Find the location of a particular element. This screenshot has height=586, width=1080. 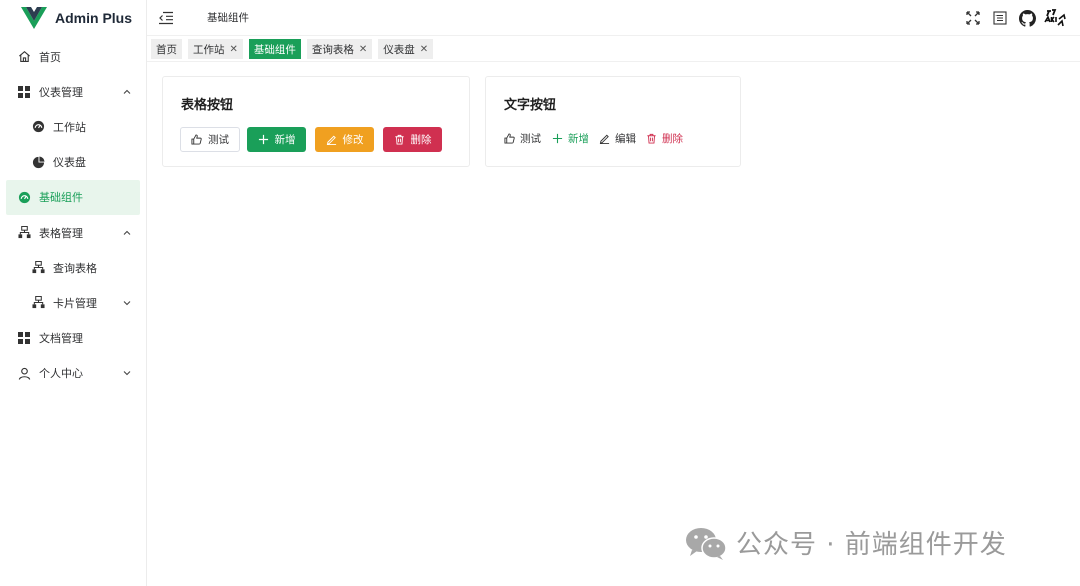

sidebar-item-table-management: 表格管理 is located at coordinates (73, 232).